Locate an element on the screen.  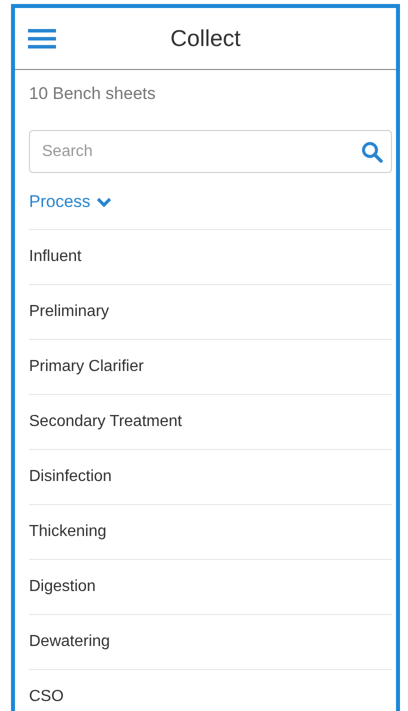
list-item: Preliminary is located at coordinates (210, 311).